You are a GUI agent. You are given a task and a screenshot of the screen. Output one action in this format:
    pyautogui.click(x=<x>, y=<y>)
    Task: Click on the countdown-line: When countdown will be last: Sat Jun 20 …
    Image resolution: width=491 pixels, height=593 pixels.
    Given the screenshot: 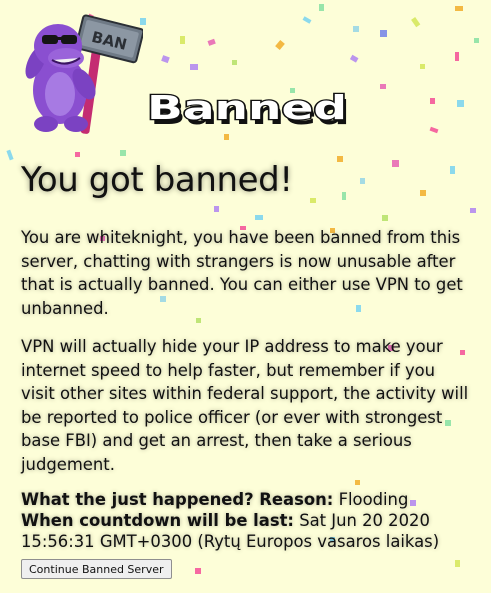 What is the action you would take?
    pyautogui.click(x=251, y=531)
    